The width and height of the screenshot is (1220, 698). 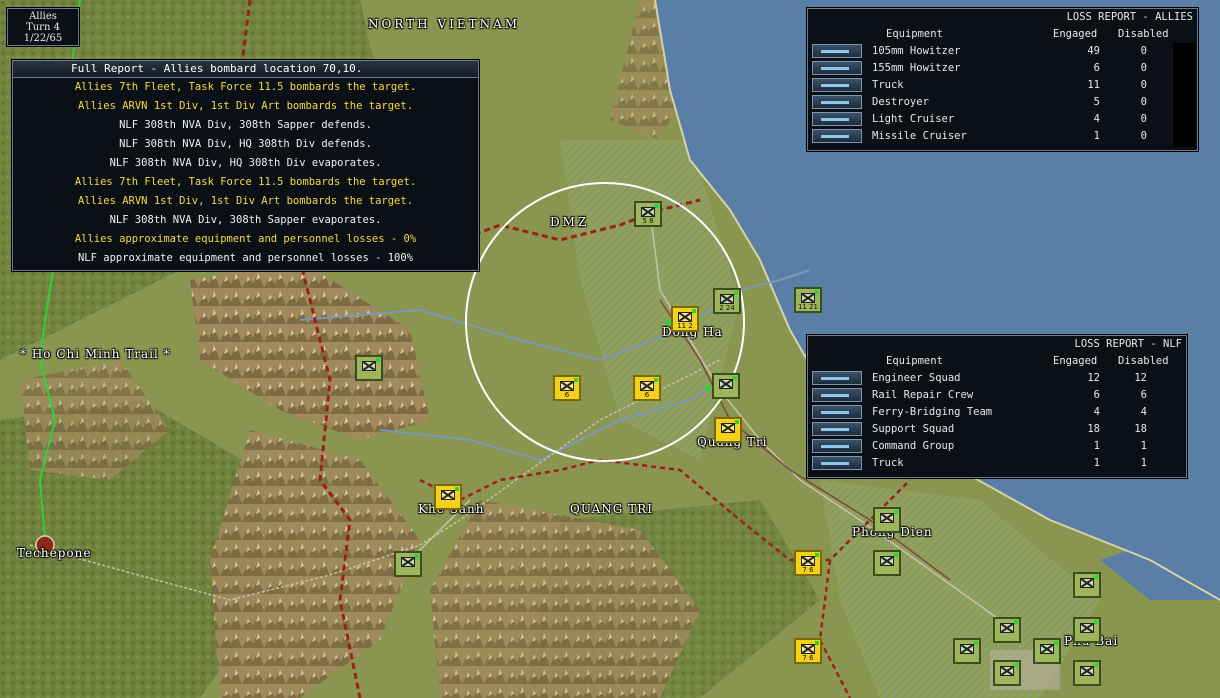 I want to click on engaged-count: 18, so click(x=1093, y=429).